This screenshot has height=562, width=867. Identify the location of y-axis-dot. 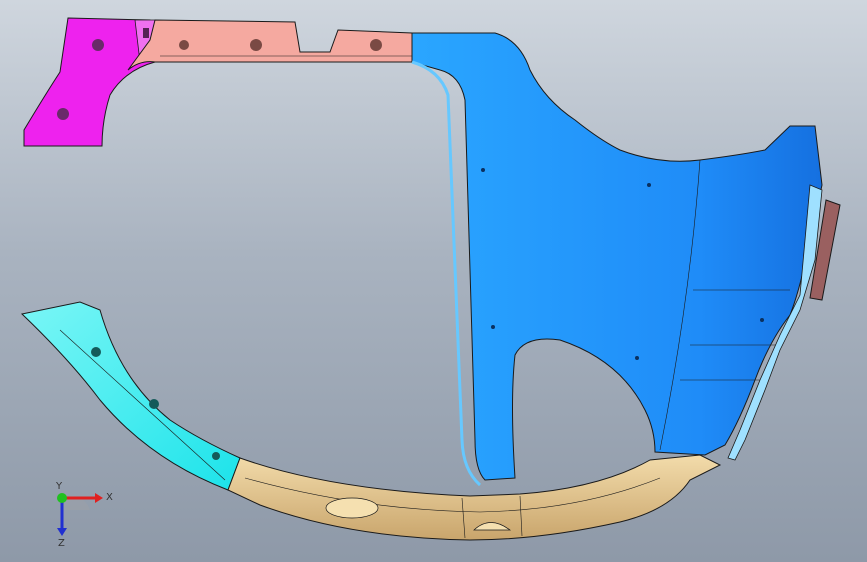
(62, 498).